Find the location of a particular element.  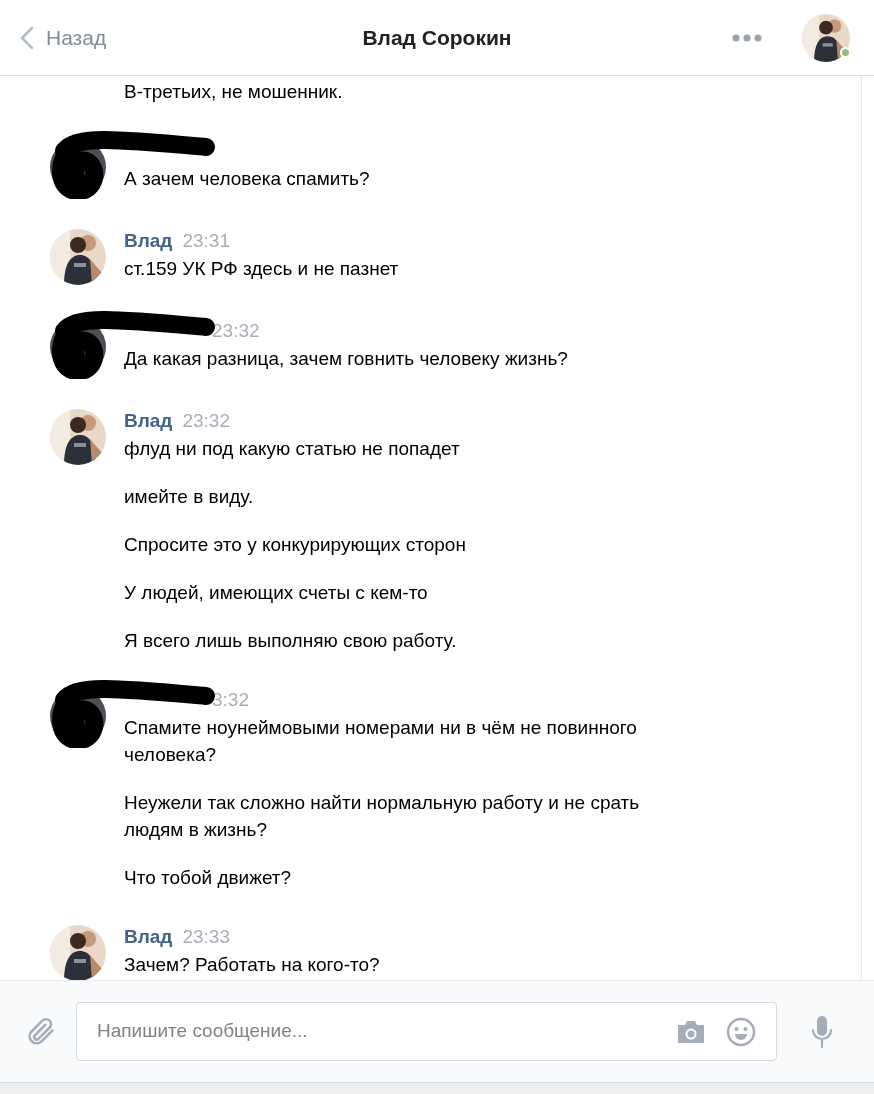

message-text: имейте в виду. is located at coordinates (189, 497).